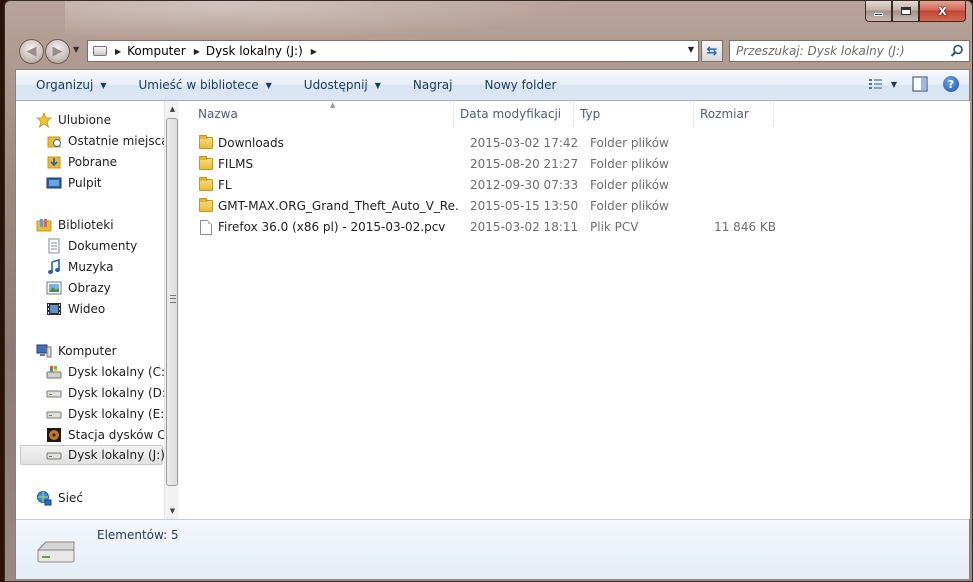 The width and height of the screenshot is (973, 582). I want to click on sidebar-item-pictures: Obrazy, so click(78, 288).